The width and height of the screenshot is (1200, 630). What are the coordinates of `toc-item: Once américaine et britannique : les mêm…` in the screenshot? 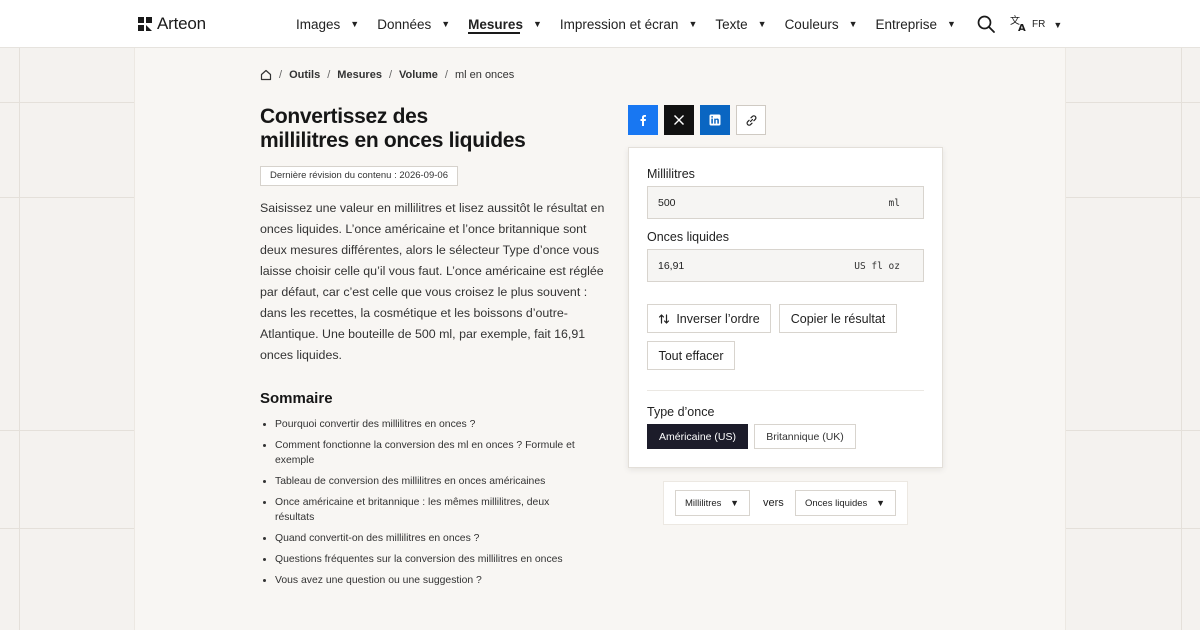 It's located at (410, 510).